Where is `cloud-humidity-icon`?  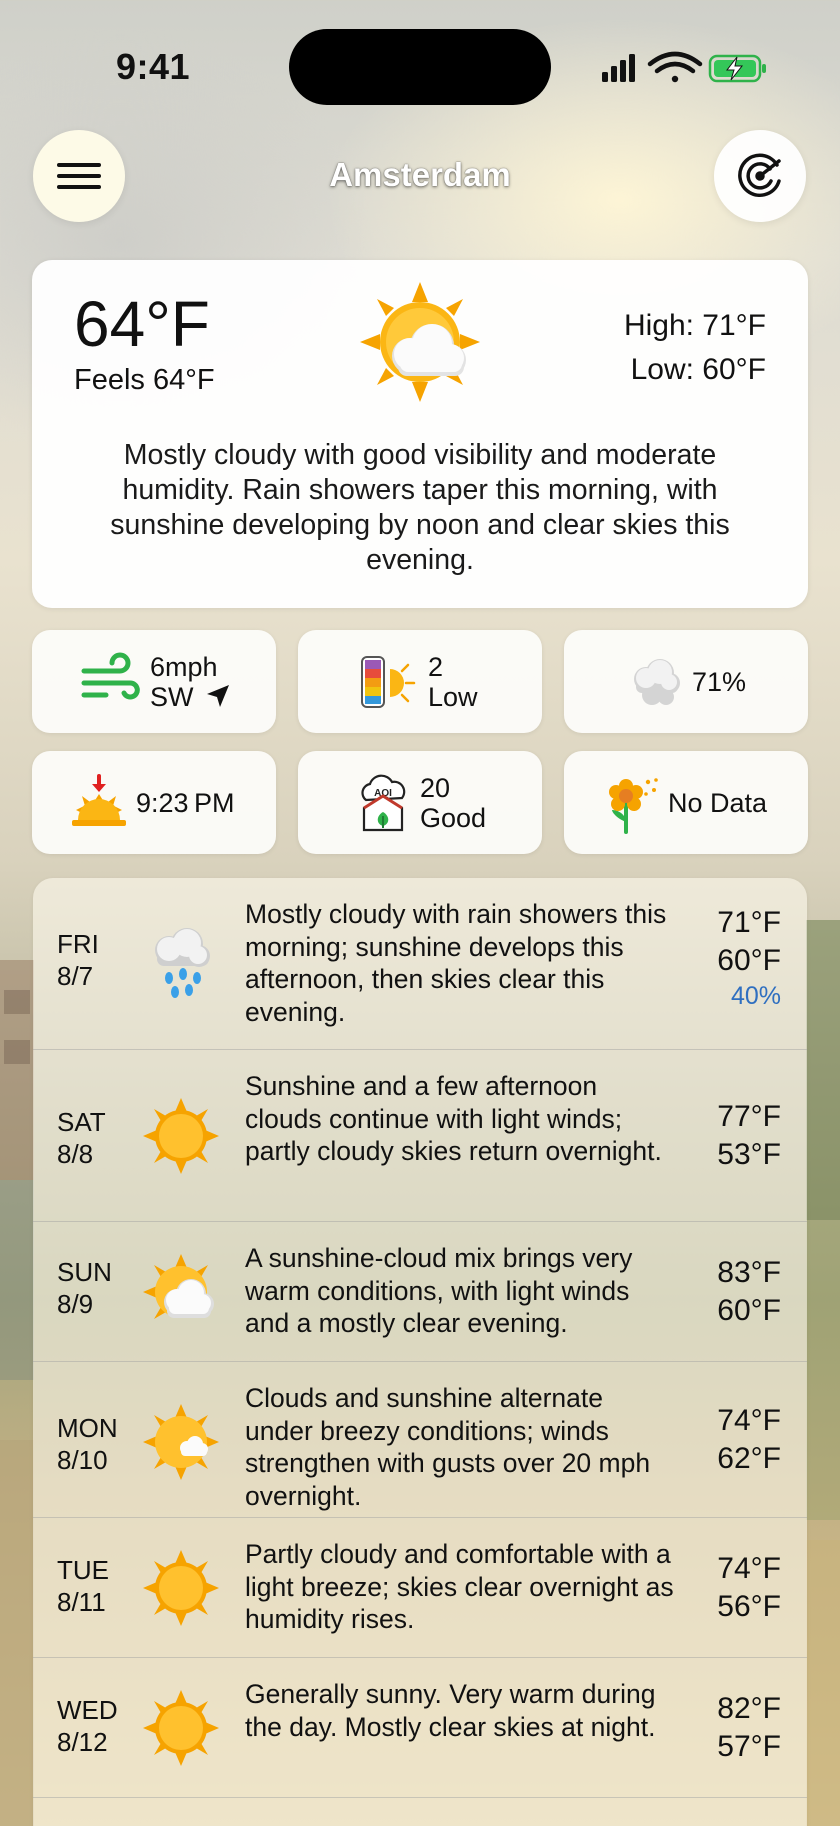 cloud-humidity-icon is located at coordinates (657, 682).